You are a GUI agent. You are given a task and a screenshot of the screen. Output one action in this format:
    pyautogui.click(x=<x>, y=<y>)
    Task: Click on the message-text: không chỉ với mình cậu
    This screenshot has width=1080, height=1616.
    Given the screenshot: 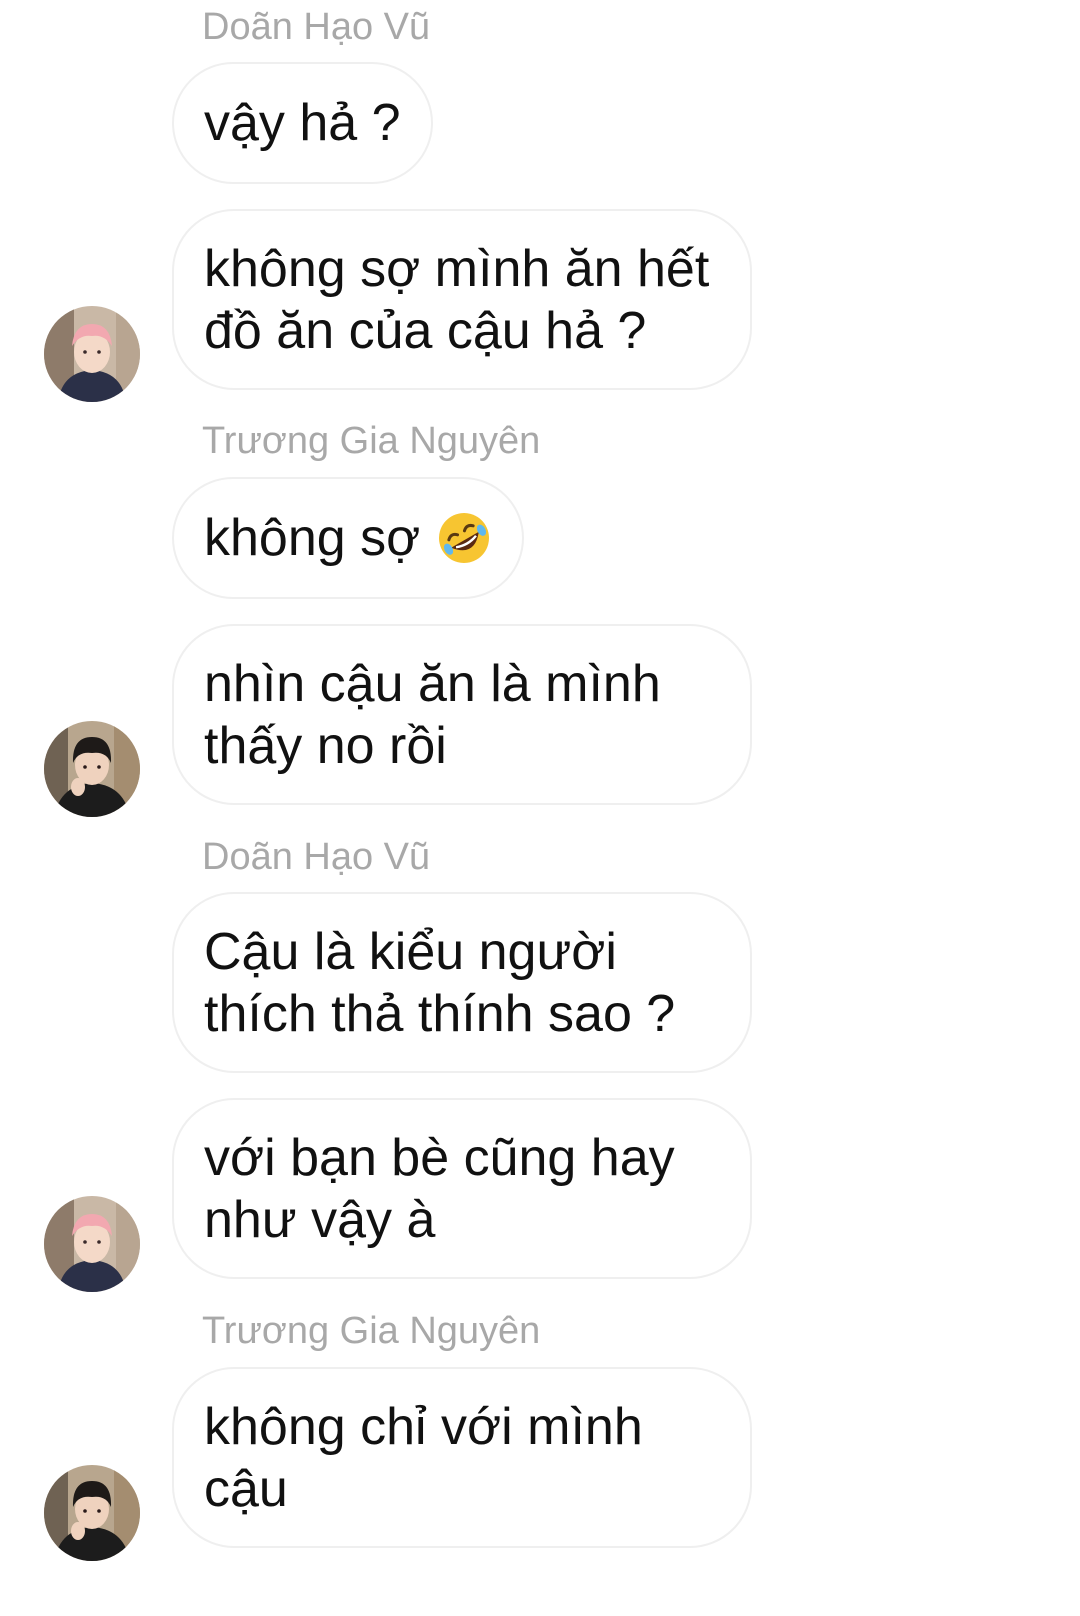 What is the action you would take?
    pyautogui.click(x=423, y=1457)
    